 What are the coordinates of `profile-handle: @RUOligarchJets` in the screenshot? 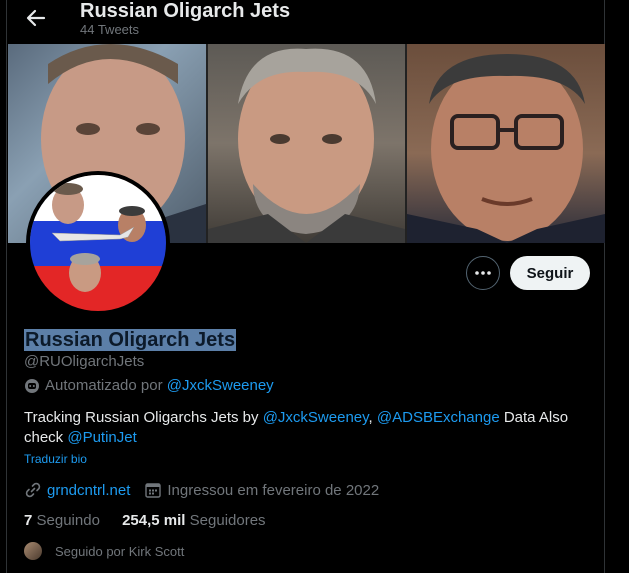 It's located at (84, 361).